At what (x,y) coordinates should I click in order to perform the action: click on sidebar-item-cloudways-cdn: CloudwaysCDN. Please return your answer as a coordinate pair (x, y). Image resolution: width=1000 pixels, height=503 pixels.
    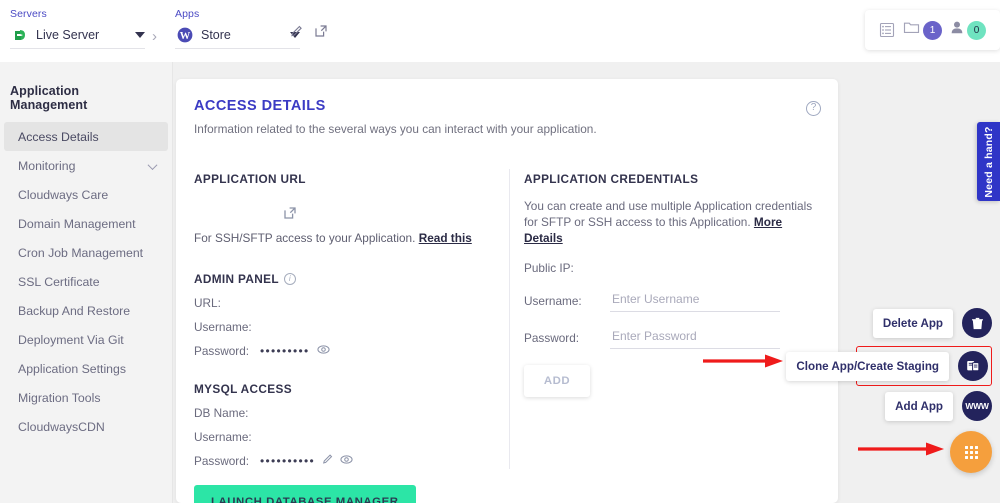
    Looking at the image, I should click on (86, 426).